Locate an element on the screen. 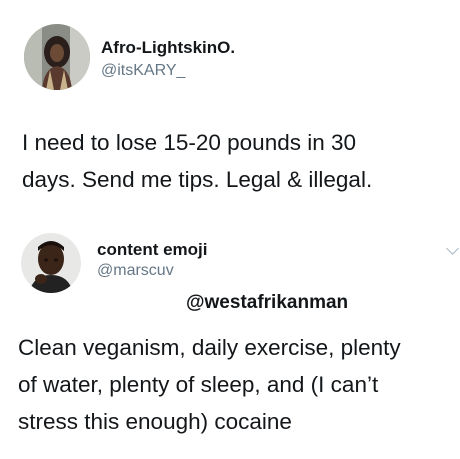 The image size is (460, 459). tweet-text-line: days. Send me tips. Legal & illegal. is located at coordinates (197, 179).